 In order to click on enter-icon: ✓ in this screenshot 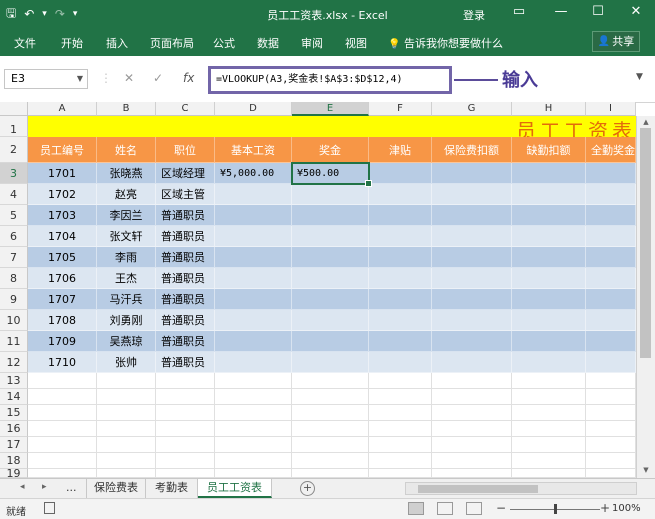, I will do `click(158, 78)`.